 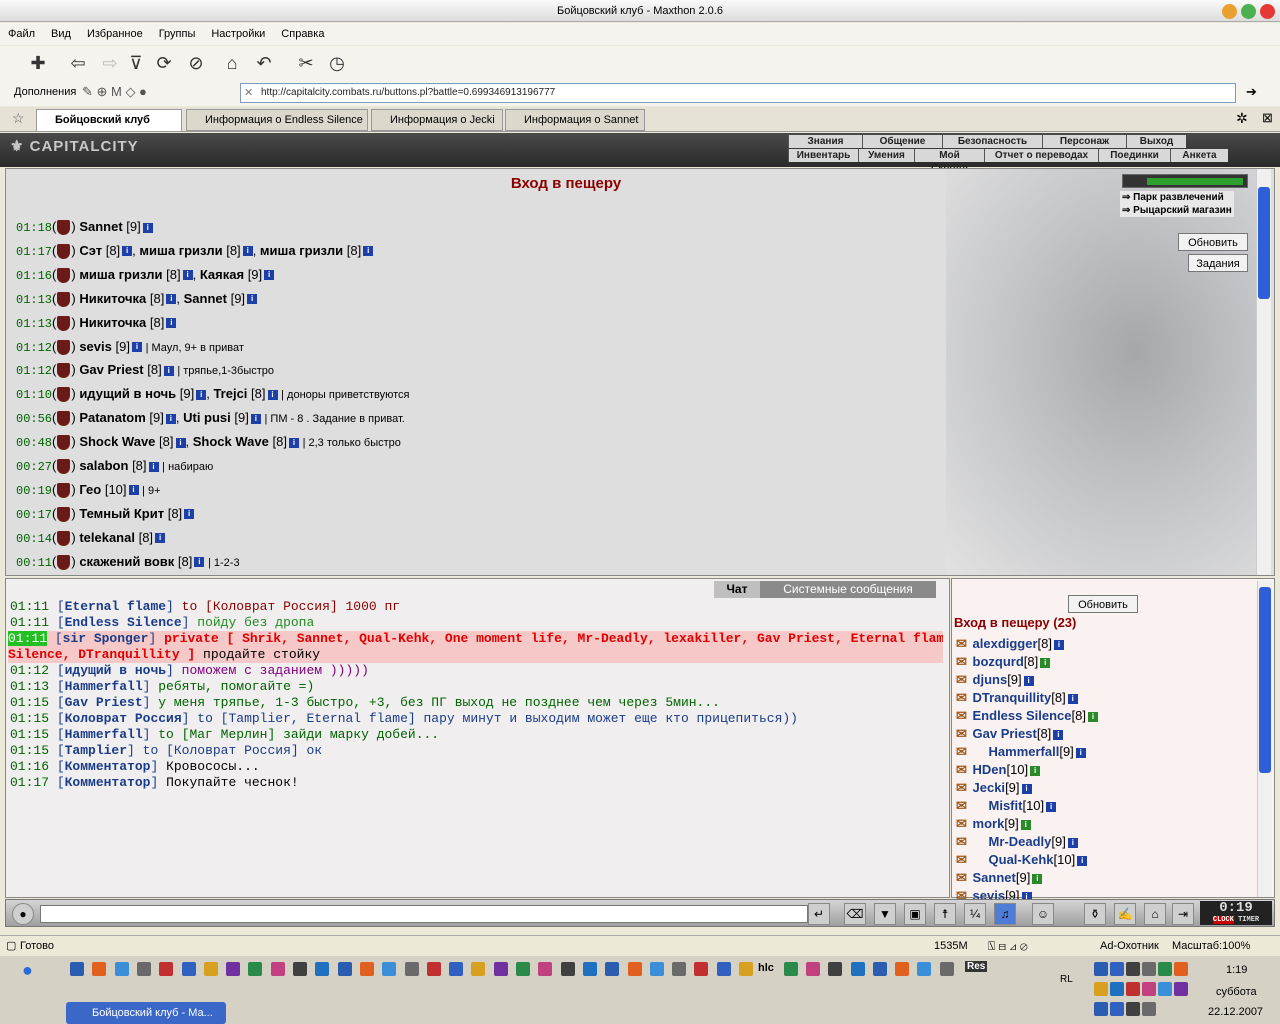 What do you see at coordinates (1020, 841) in the screenshot?
I see `user-name: Mr-Deadly` at bounding box center [1020, 841].